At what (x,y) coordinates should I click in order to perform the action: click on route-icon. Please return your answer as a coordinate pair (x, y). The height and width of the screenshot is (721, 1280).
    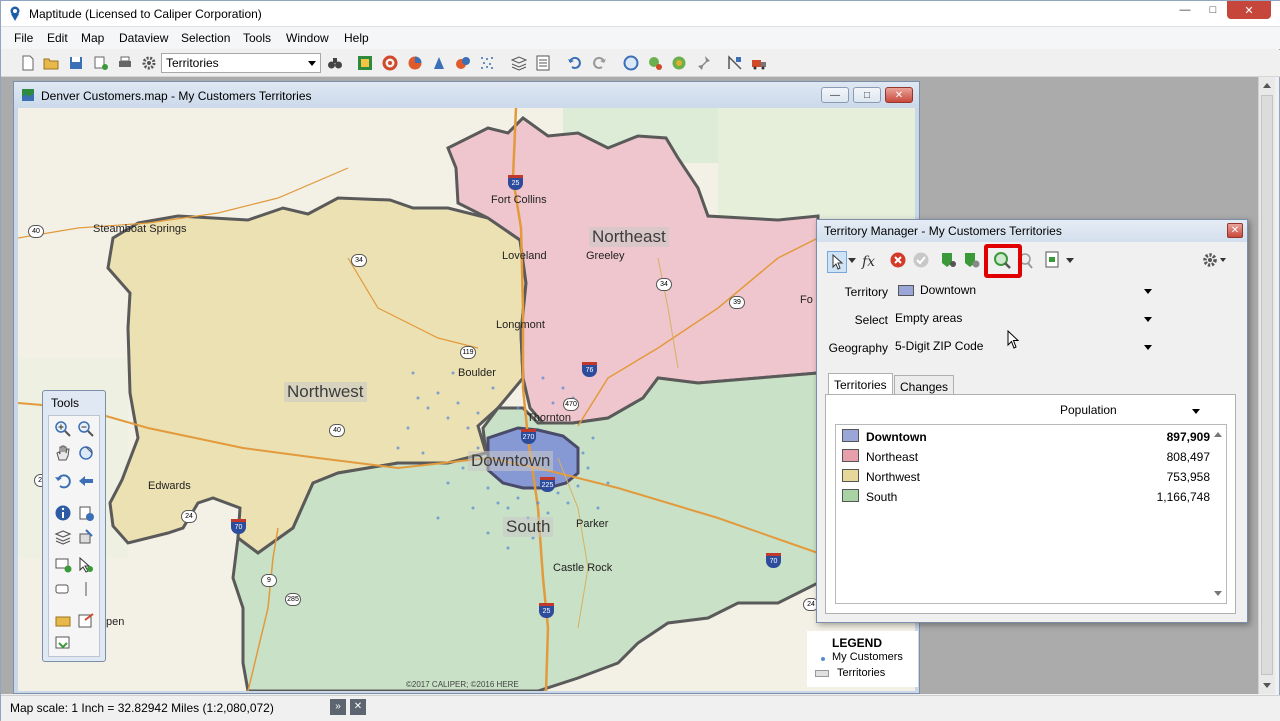
    Looking at the image, I should click on (735, 63).